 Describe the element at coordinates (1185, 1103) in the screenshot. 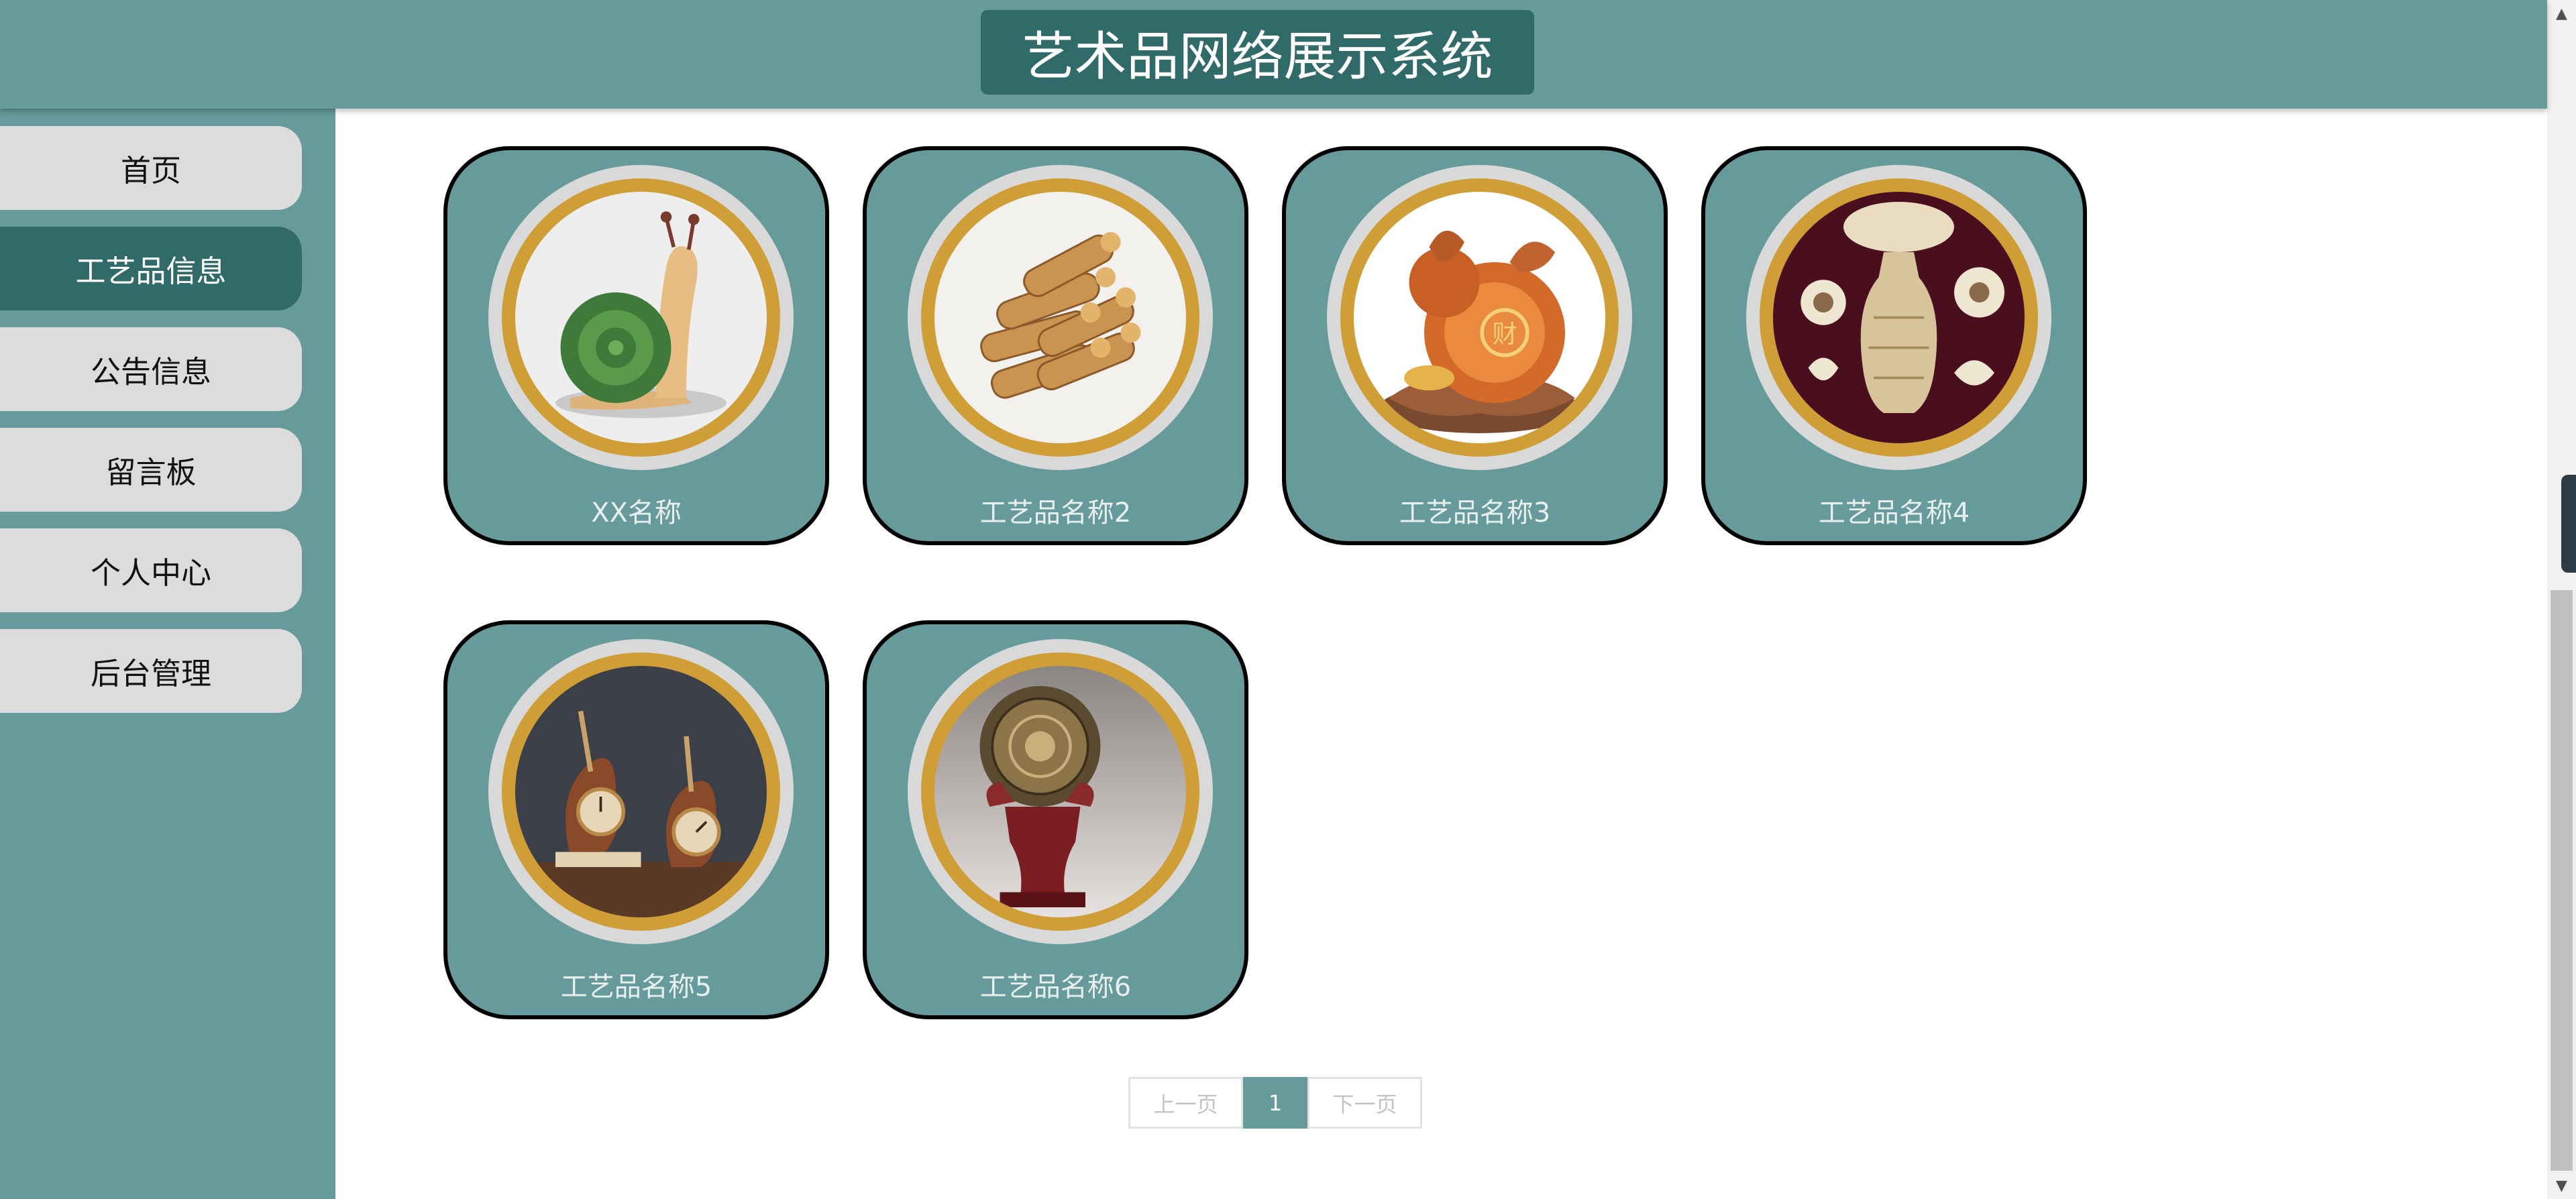

I see `prev-page-button: 上一页` at that location.